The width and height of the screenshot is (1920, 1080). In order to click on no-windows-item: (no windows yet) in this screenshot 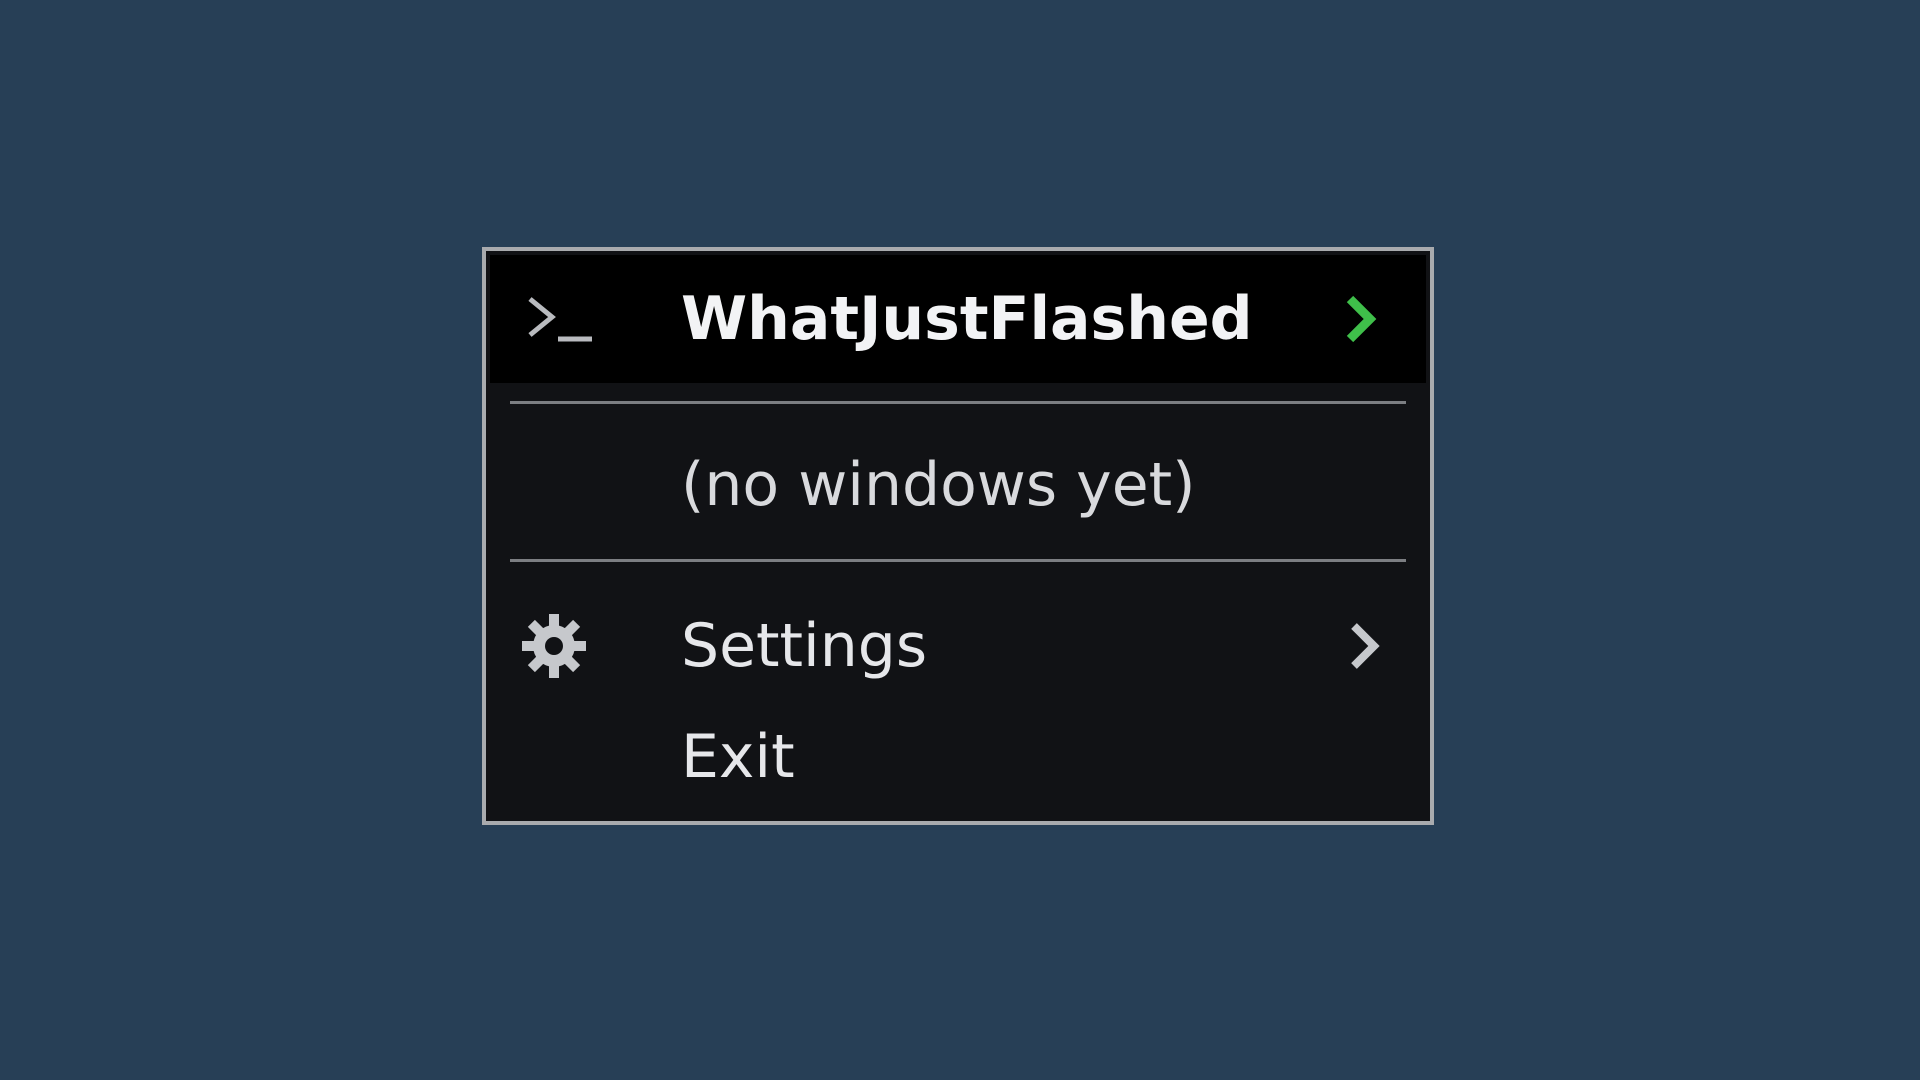, I will do `click(958, 485)`.